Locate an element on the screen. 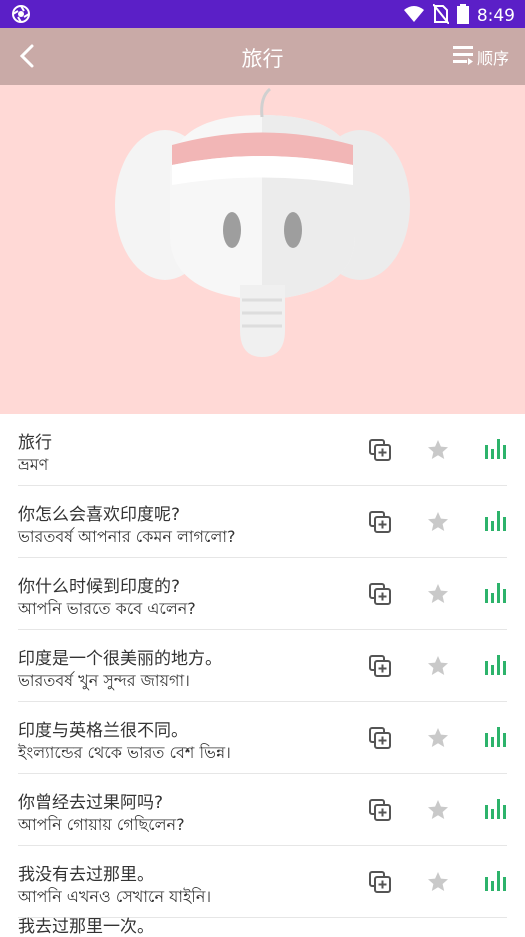 Image resolution: width=525 pixels, height=937 pixels. sort-icon is located at coordinates (463, 57).